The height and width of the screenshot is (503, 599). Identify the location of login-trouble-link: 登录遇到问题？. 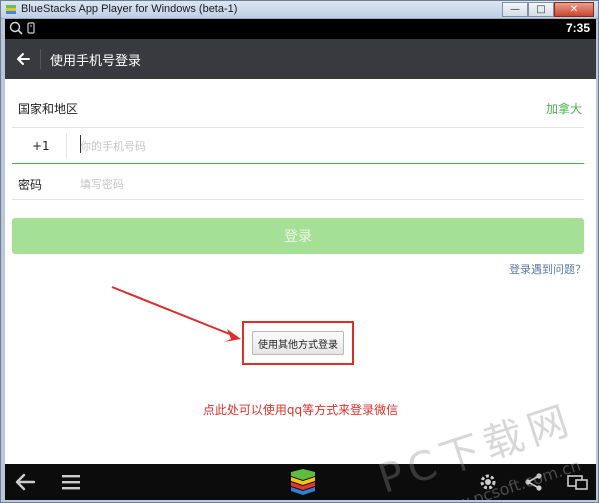
(547, 269).